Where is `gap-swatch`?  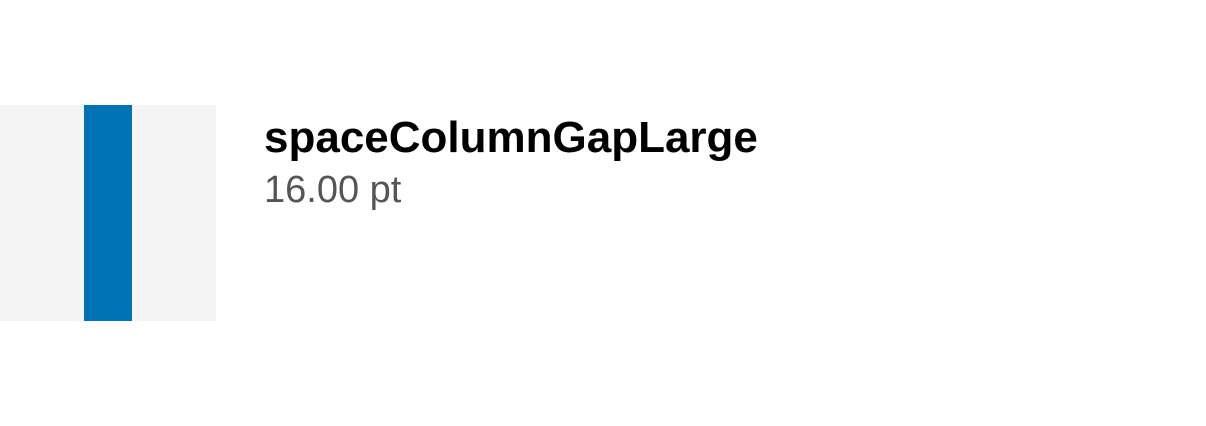 gap-swatch is located at coordinates (108, 213).